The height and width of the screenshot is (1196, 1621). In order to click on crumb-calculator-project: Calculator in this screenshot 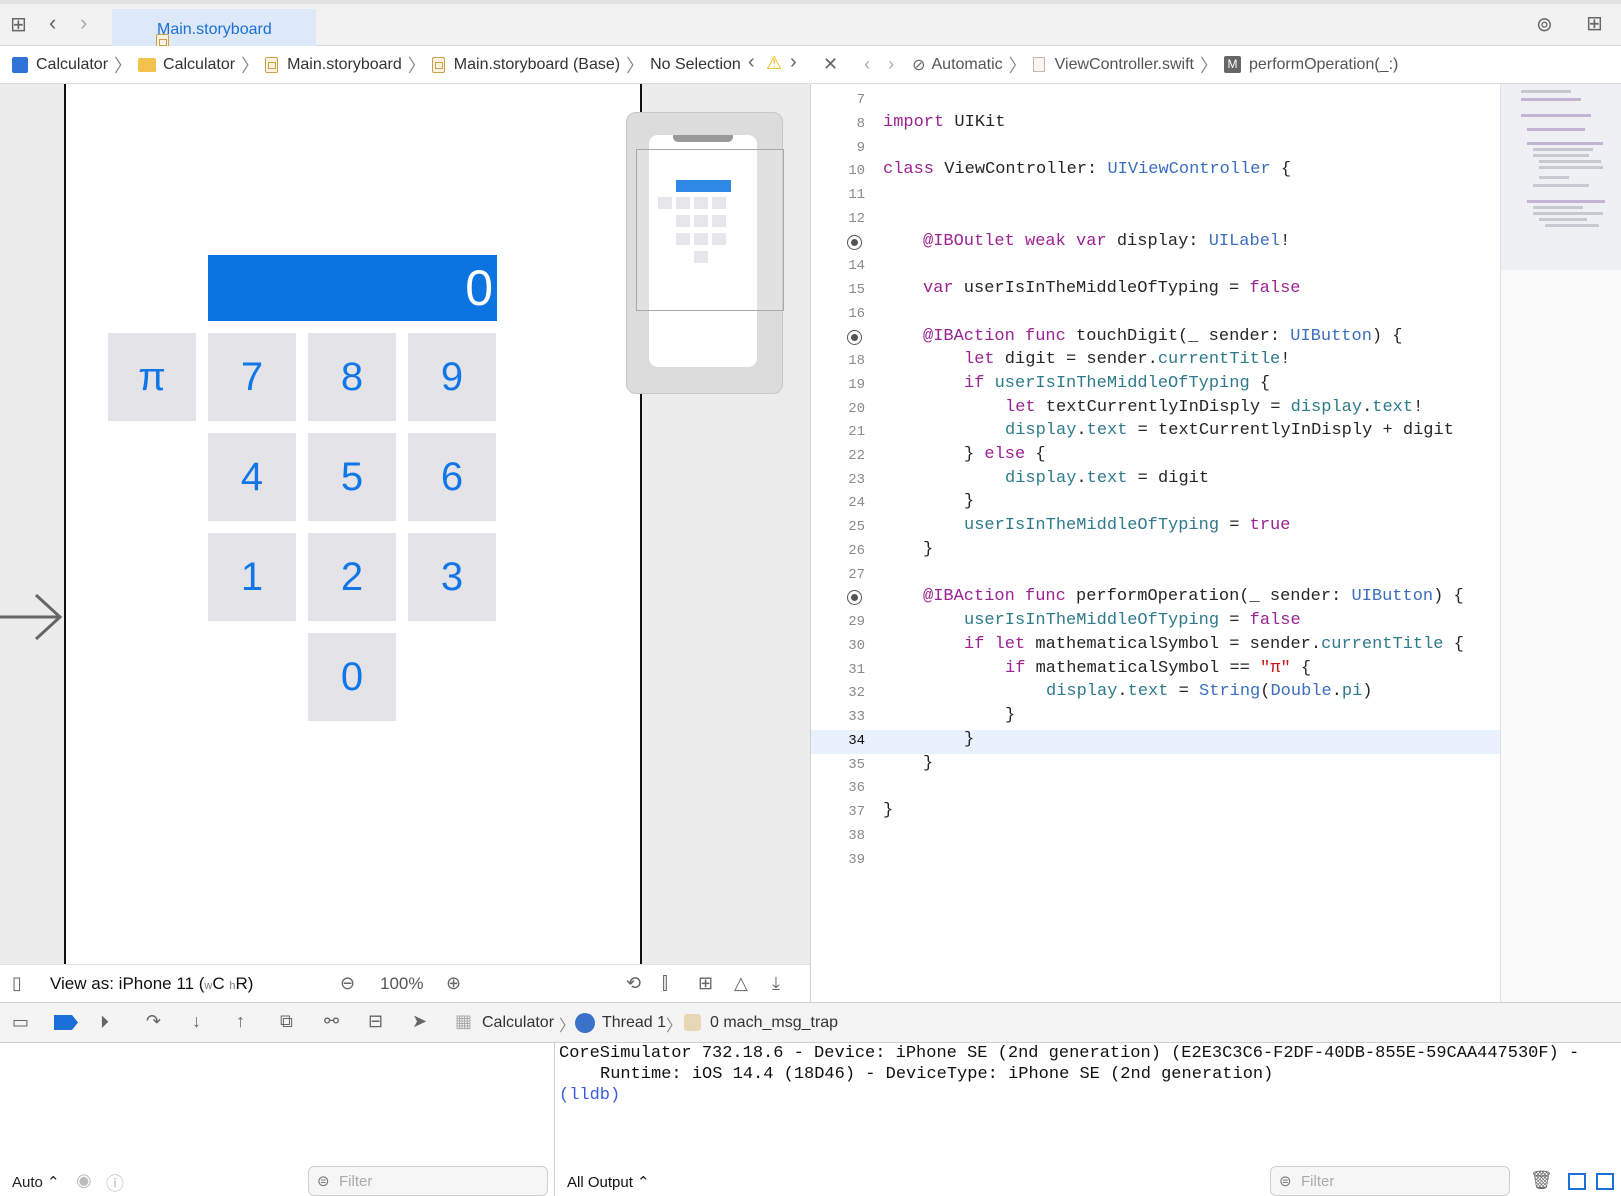, I will do `click(72, 65)`.